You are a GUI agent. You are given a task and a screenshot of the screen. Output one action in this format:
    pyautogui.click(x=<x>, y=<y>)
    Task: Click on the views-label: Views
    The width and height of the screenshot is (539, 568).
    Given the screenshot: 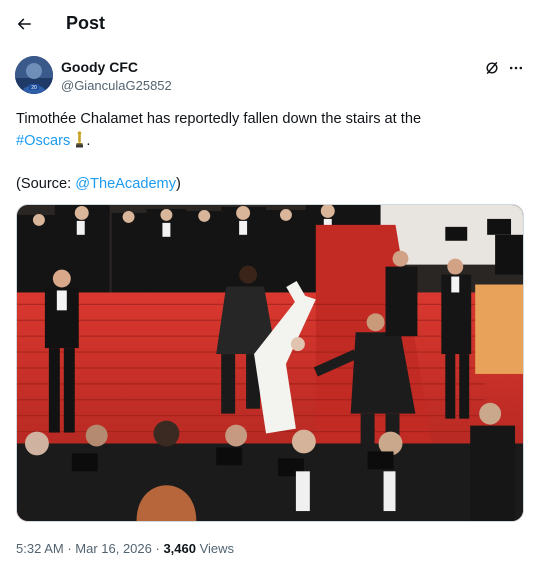 What is the action you would take?
    pyautogui.click(x=215, y=548)
    